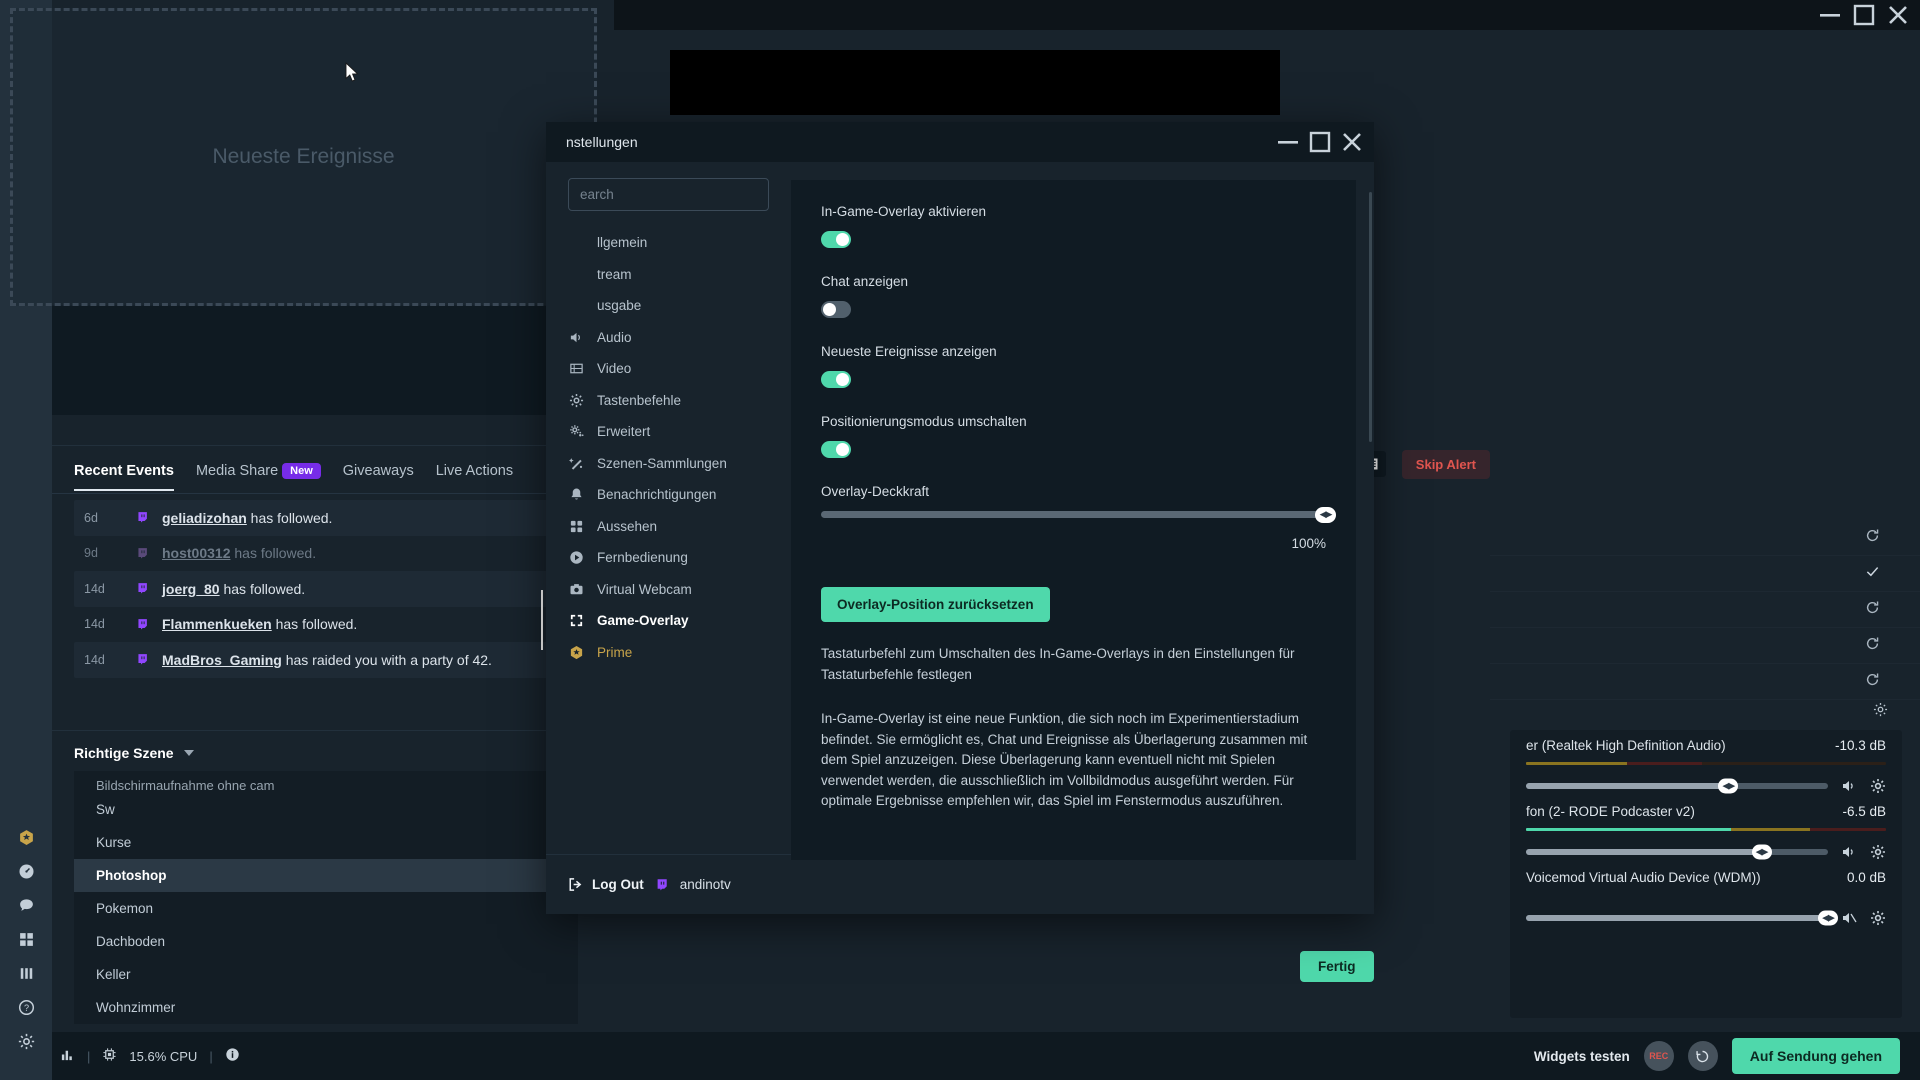 This screenshot has width=1920, height=1080. Describe the element at coordinates (668, 275) in the screenshot. I see `settings-nav-tream: tream` at that location.